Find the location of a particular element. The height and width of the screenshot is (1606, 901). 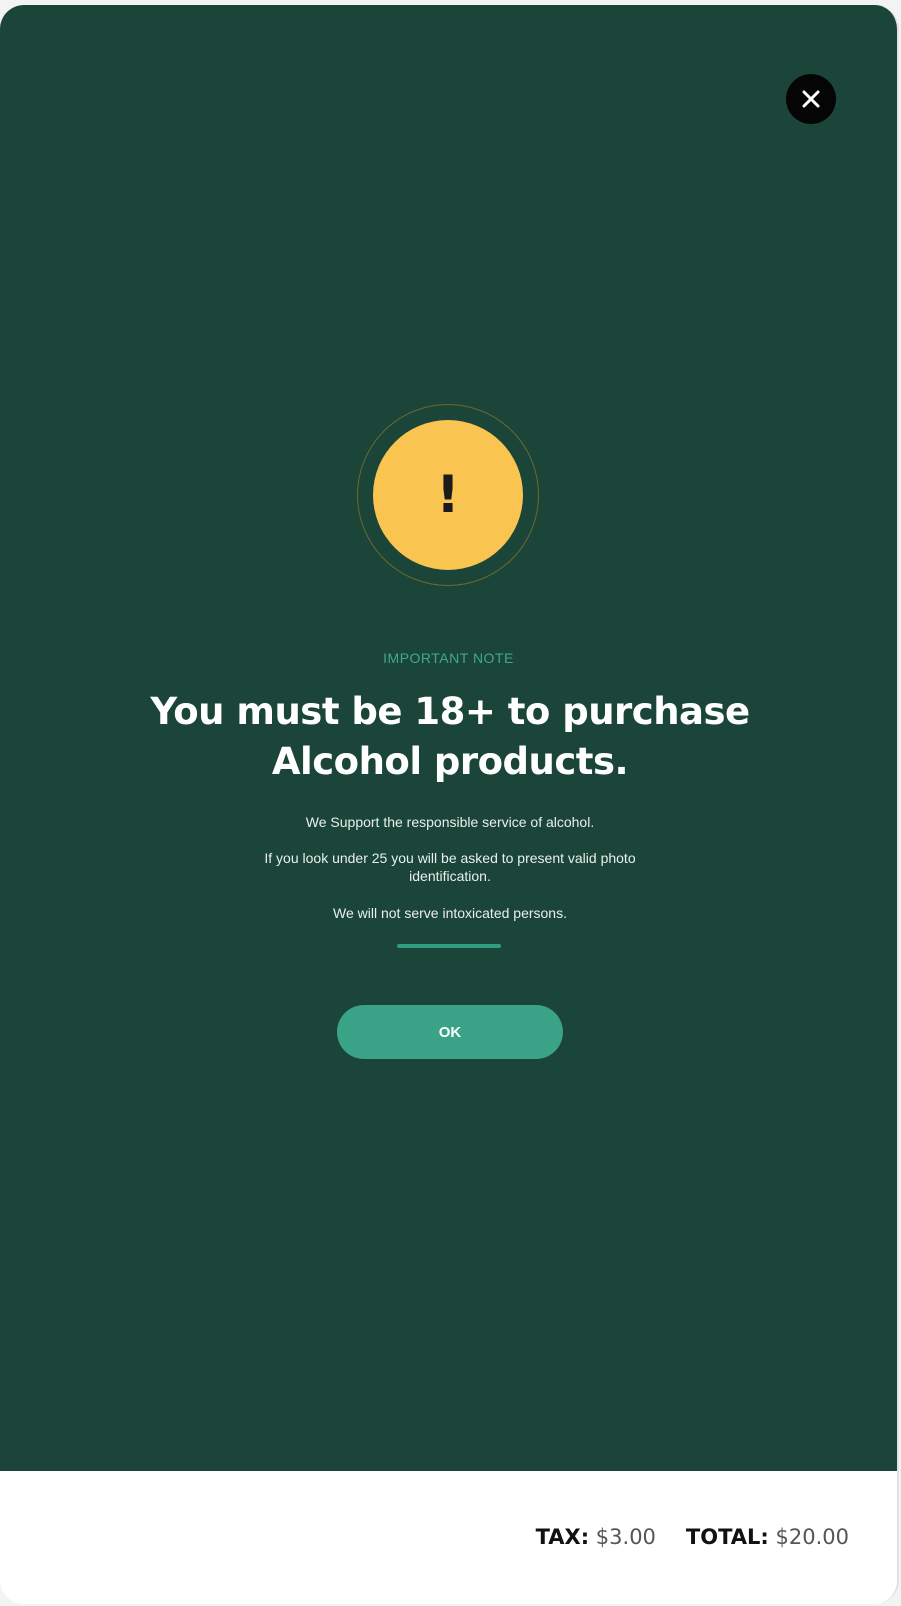

order-totals: TAX: $3.00 TOTAL: $20.00 is located at coordinates (692, 1537).